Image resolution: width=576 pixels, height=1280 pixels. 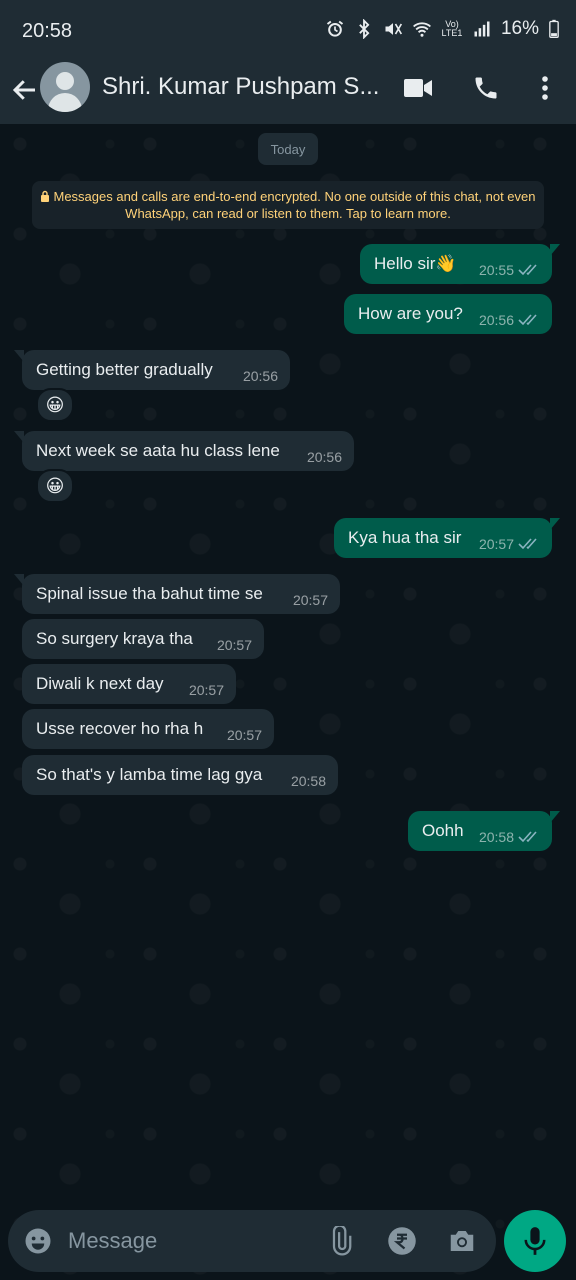 I want to click on battery-icon, so click(x=554, y=28).